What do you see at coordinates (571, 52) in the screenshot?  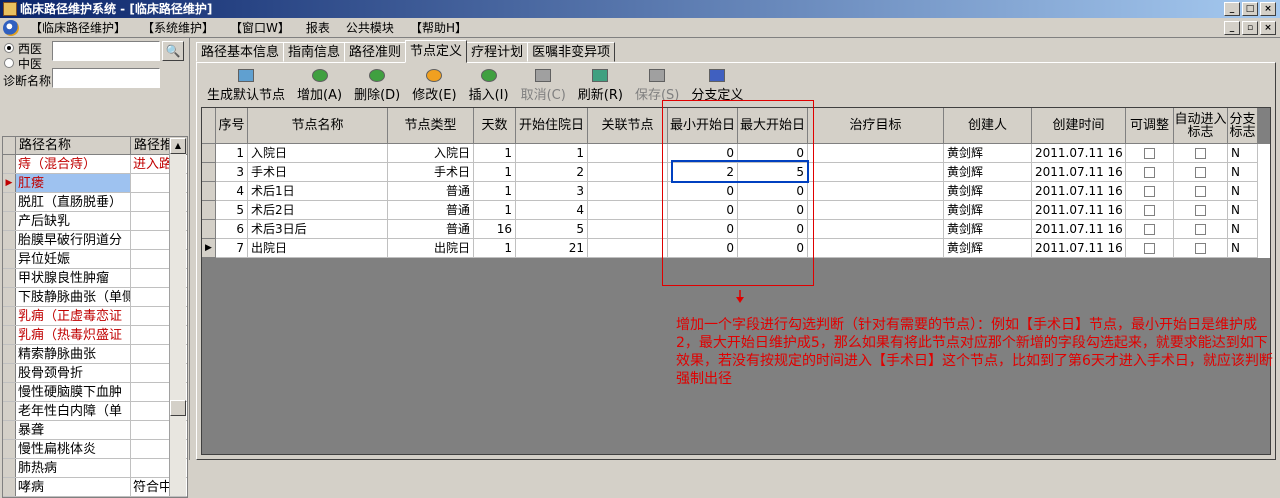 I see `tab-order-items: 医嘱非变异项` at bounding box center [571, 52].